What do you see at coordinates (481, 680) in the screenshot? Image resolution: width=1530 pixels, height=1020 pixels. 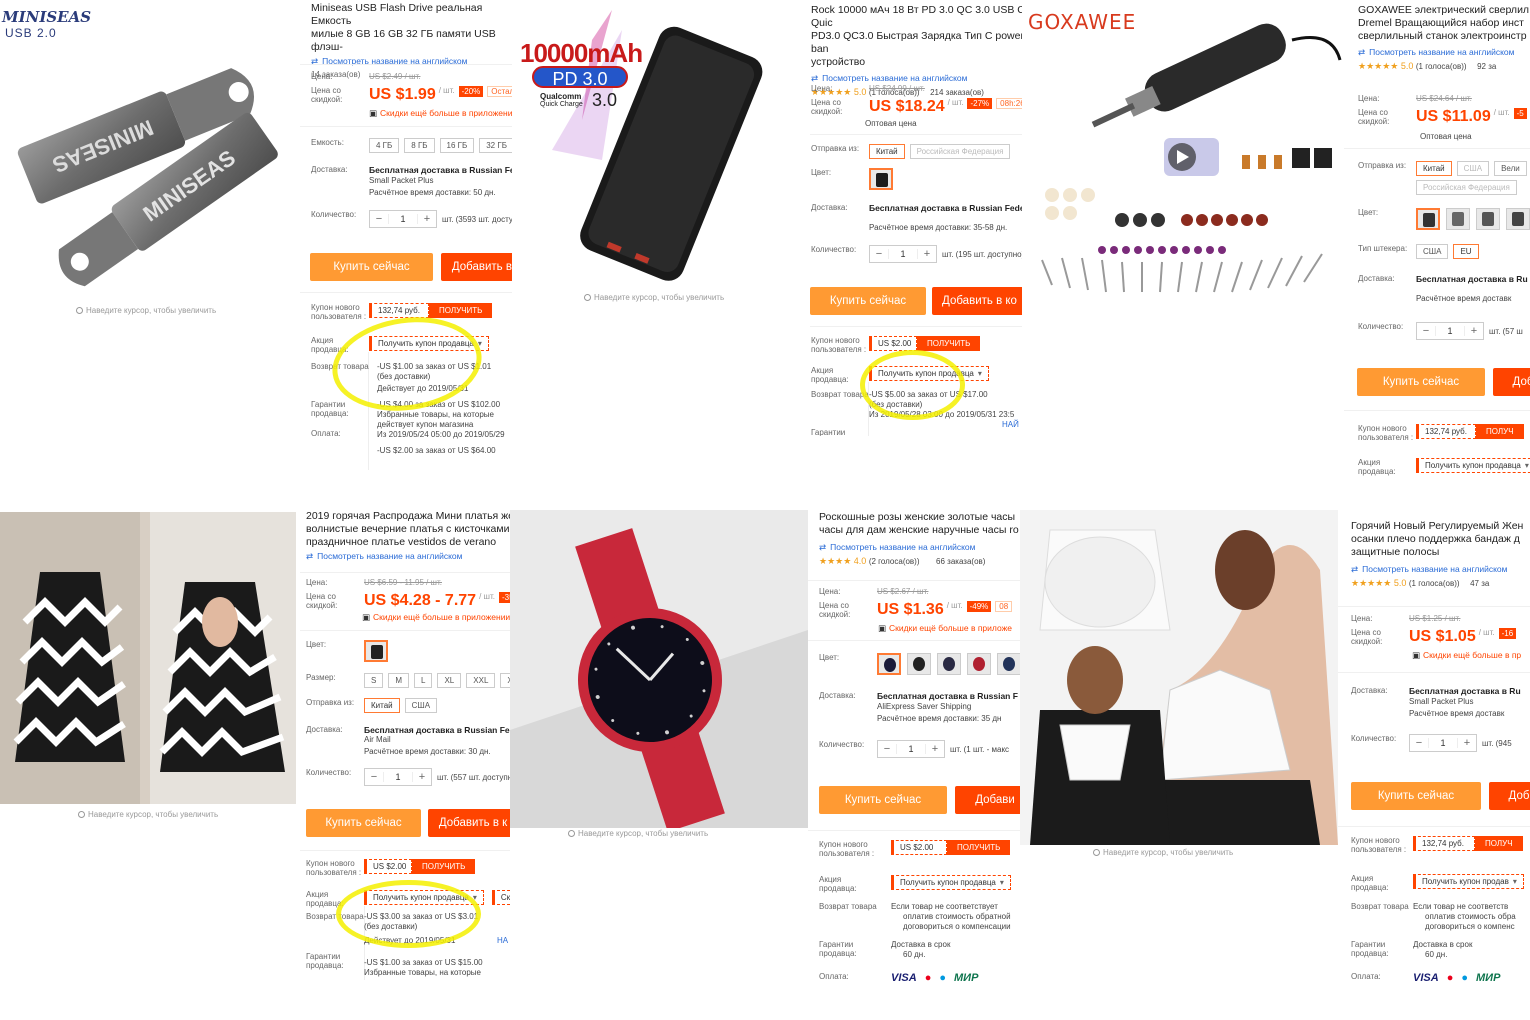 I see `size-option: XXL` at bounding box center [481, 680].